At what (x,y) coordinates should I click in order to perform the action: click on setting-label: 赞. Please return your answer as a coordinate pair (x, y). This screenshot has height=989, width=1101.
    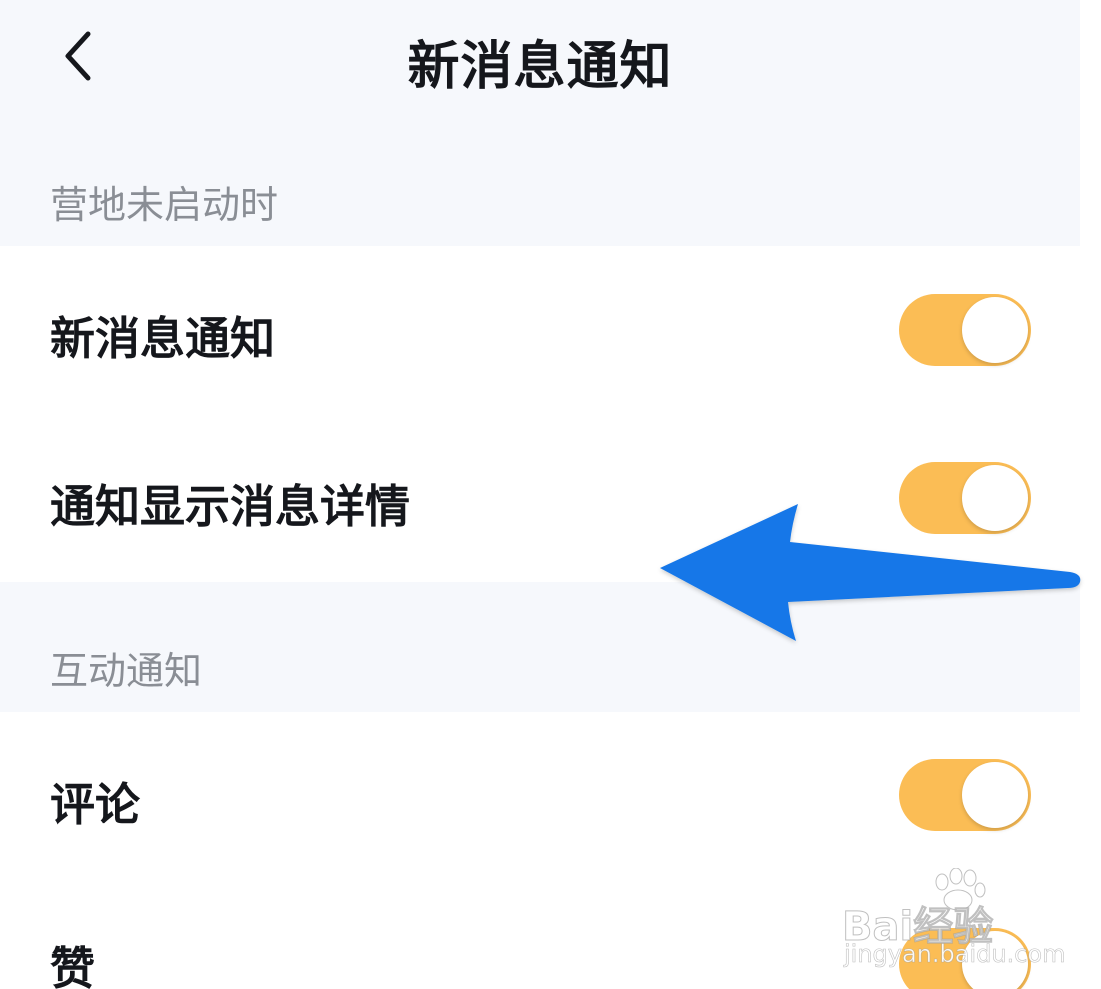
    Looking at the image, I should click on (73, 965).